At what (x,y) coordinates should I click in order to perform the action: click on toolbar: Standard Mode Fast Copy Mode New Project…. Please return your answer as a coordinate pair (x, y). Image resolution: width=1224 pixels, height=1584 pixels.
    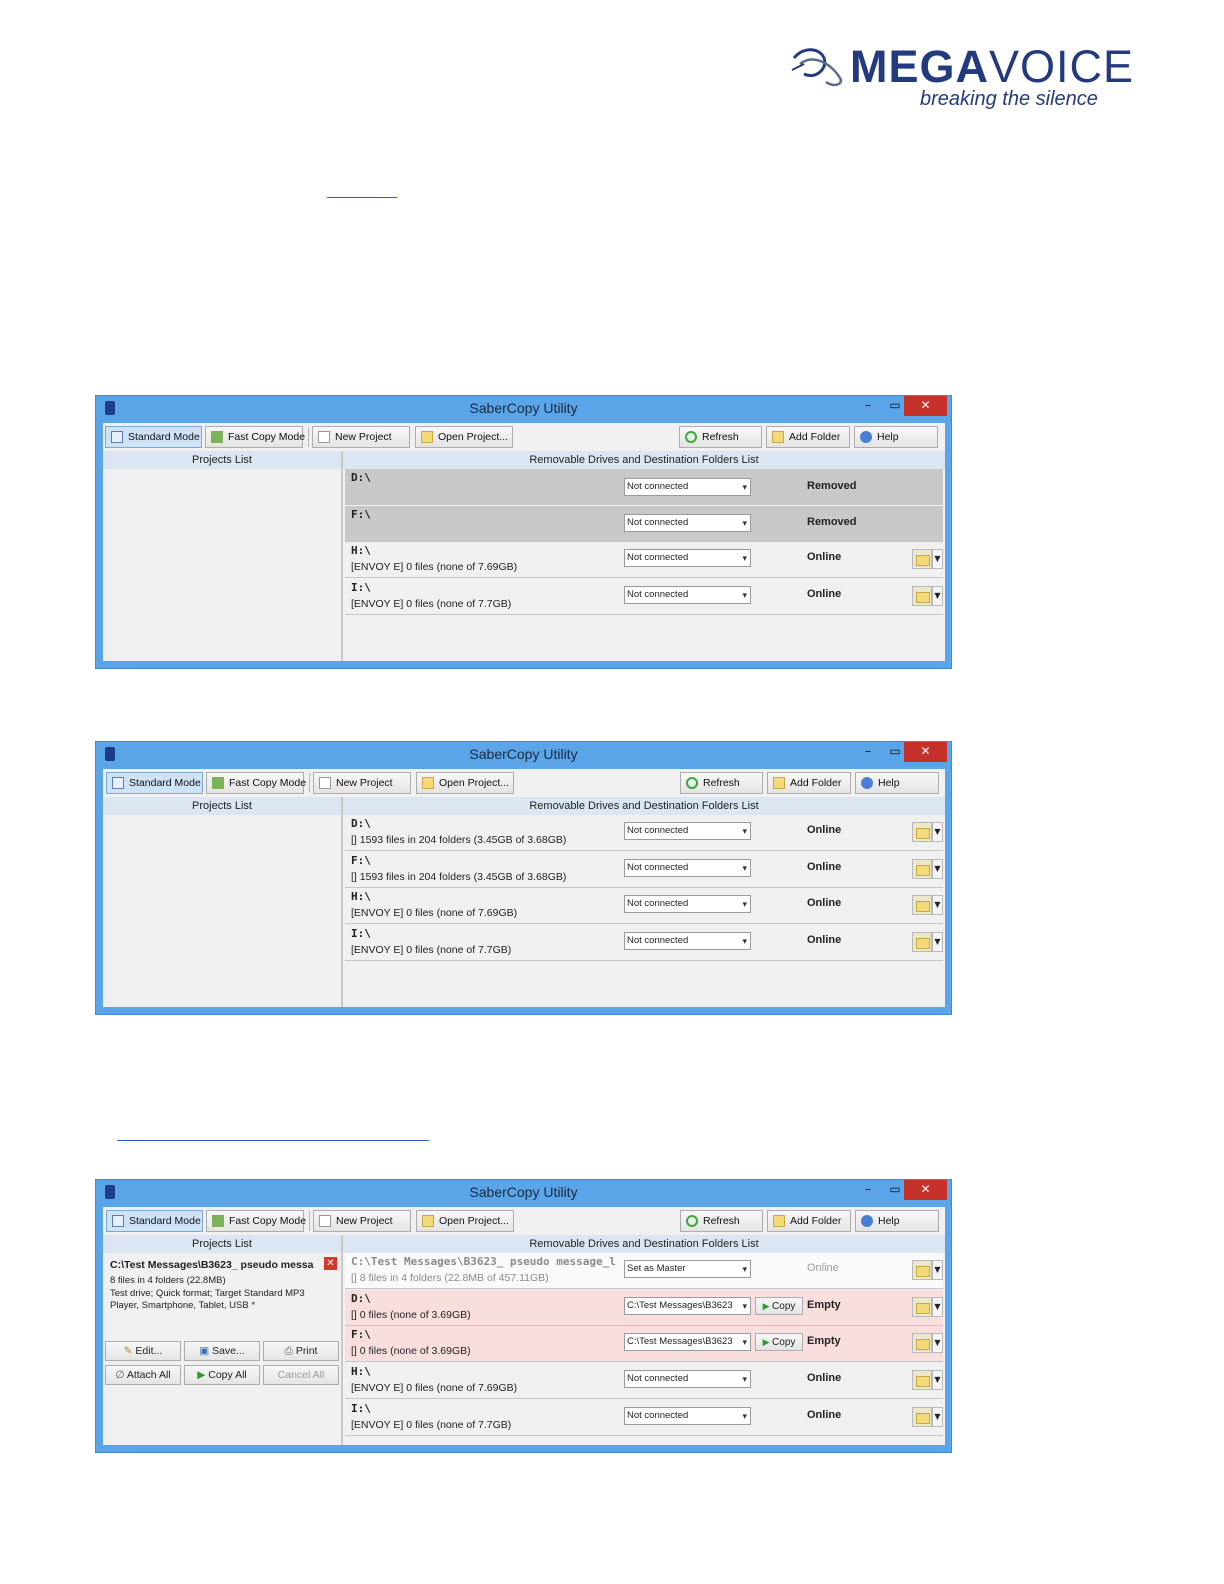
    Looking at the image, I should click on (524, 783).